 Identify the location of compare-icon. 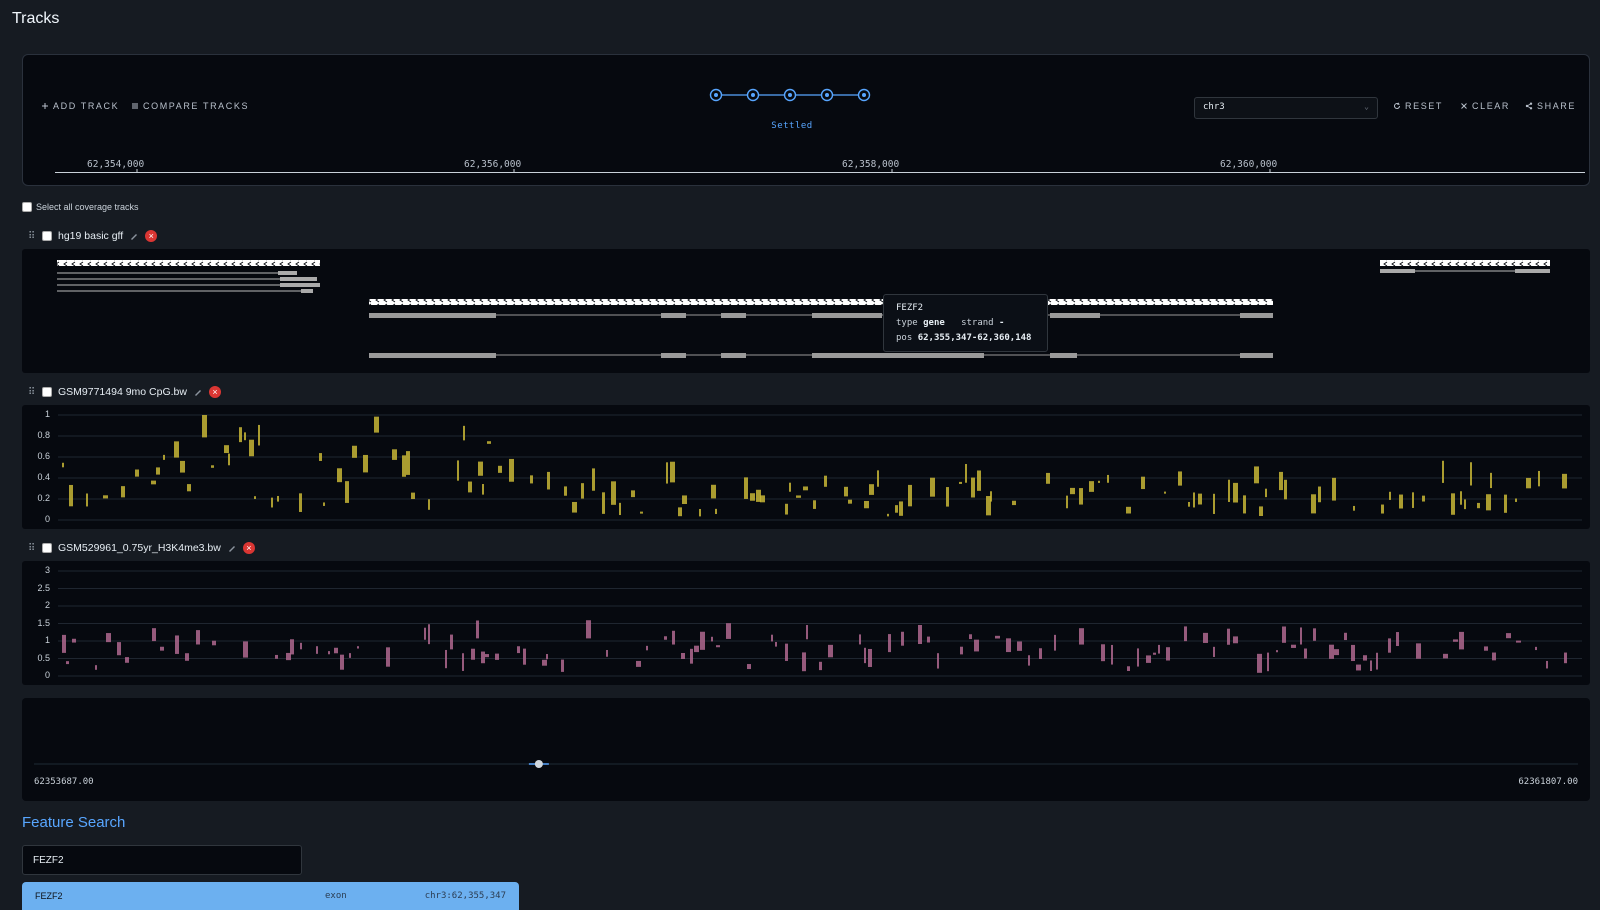
(135, 106).